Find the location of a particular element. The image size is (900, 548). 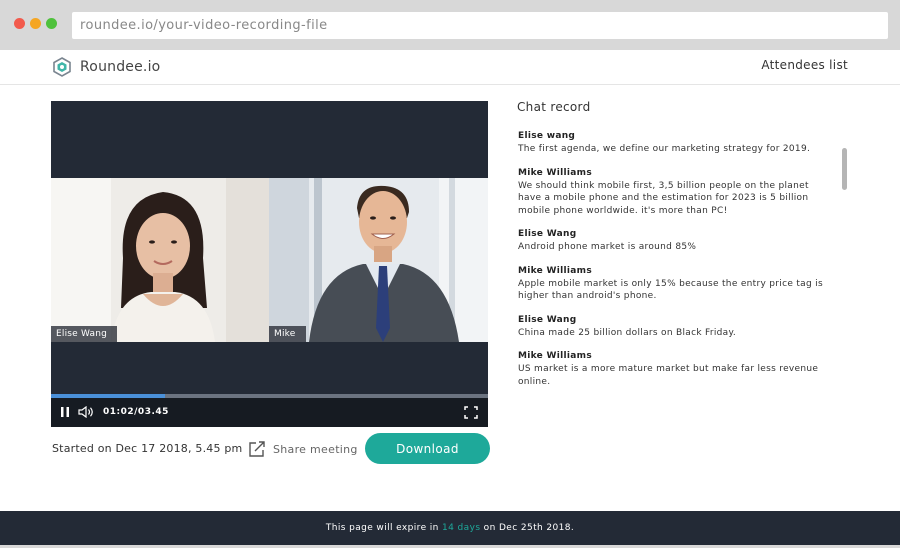

participant-name-label: Mike is located at coordinates (287, 334).